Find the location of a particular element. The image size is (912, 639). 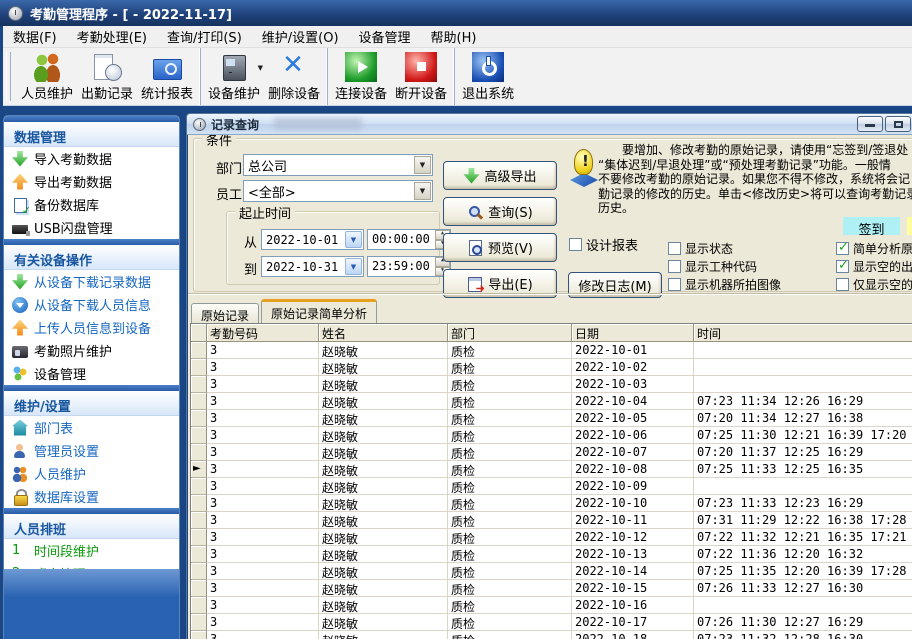

maximize-button is located at coordinates (898, 124).